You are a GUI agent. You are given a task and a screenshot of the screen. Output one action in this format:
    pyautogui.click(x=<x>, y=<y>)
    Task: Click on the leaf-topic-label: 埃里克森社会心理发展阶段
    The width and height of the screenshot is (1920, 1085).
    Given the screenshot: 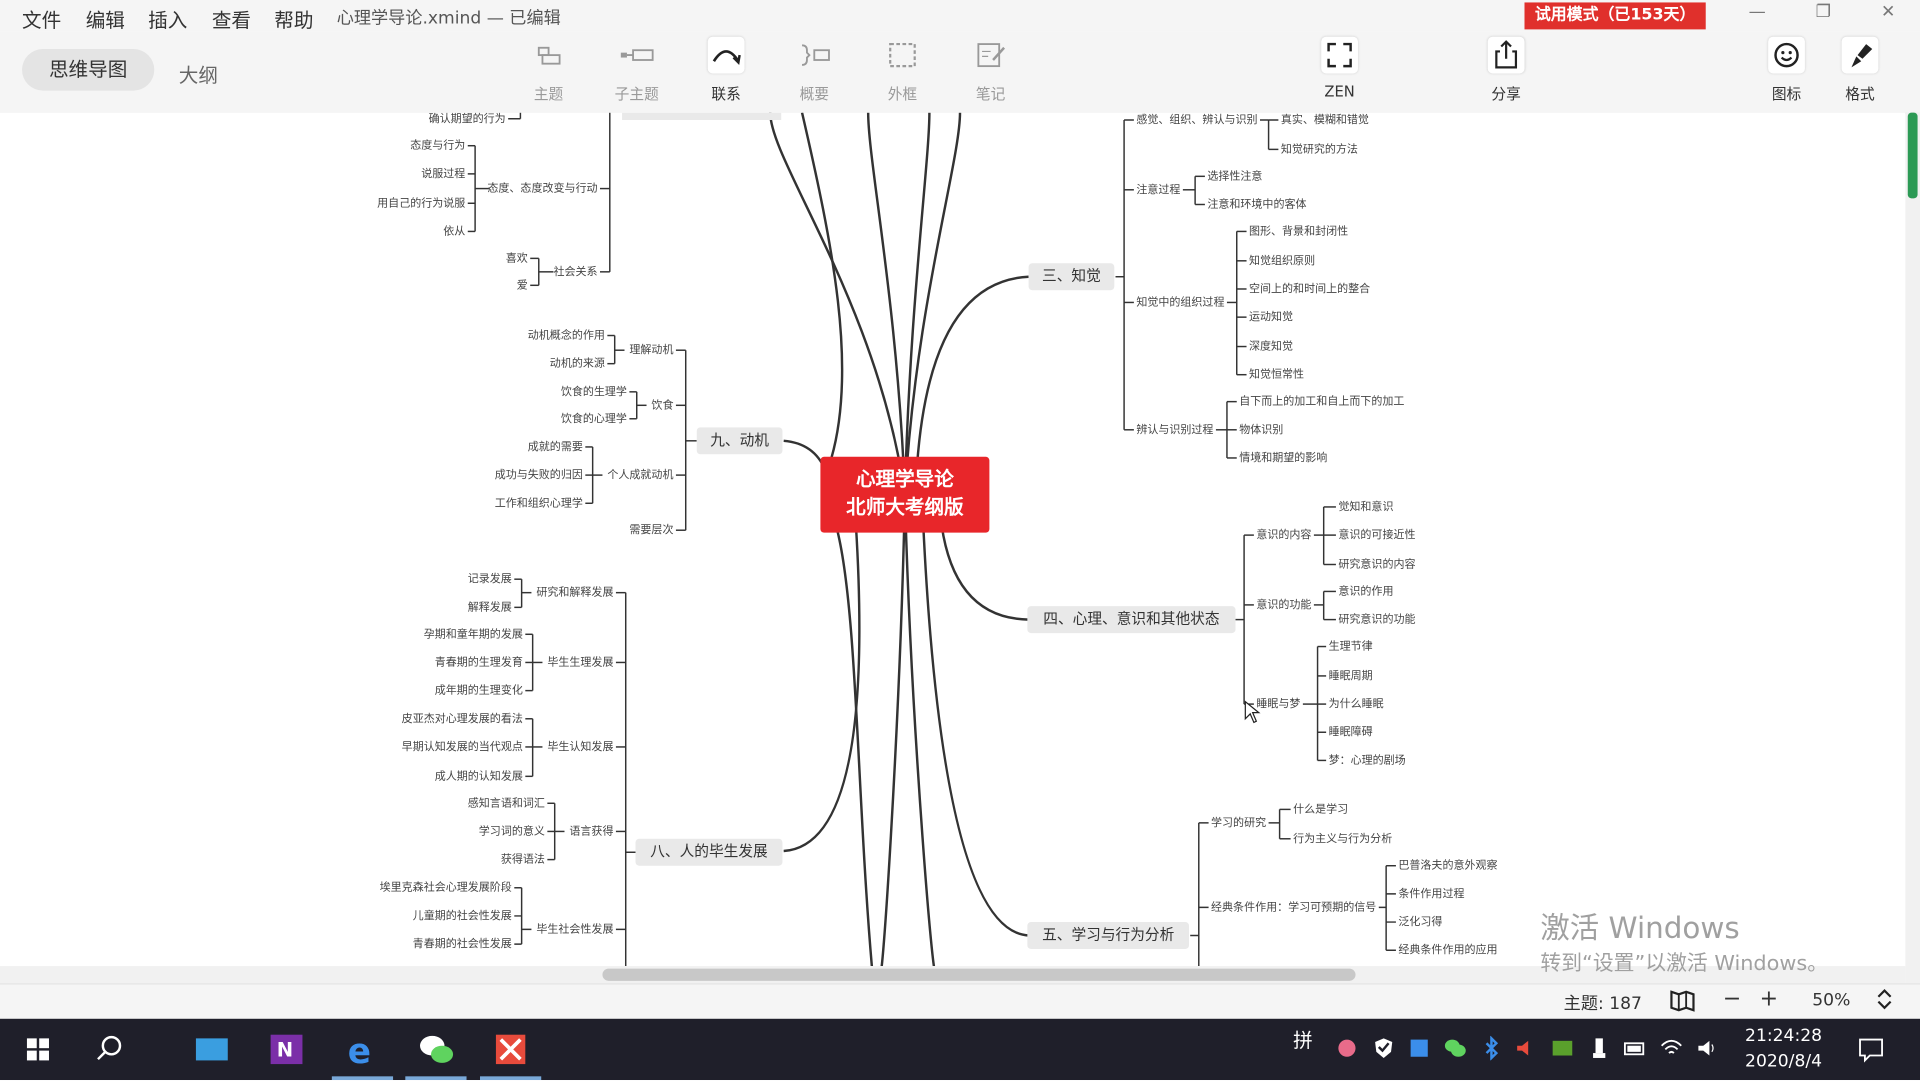 What is the action you would take?
    pyautogui.click(x=446, y=887)
    